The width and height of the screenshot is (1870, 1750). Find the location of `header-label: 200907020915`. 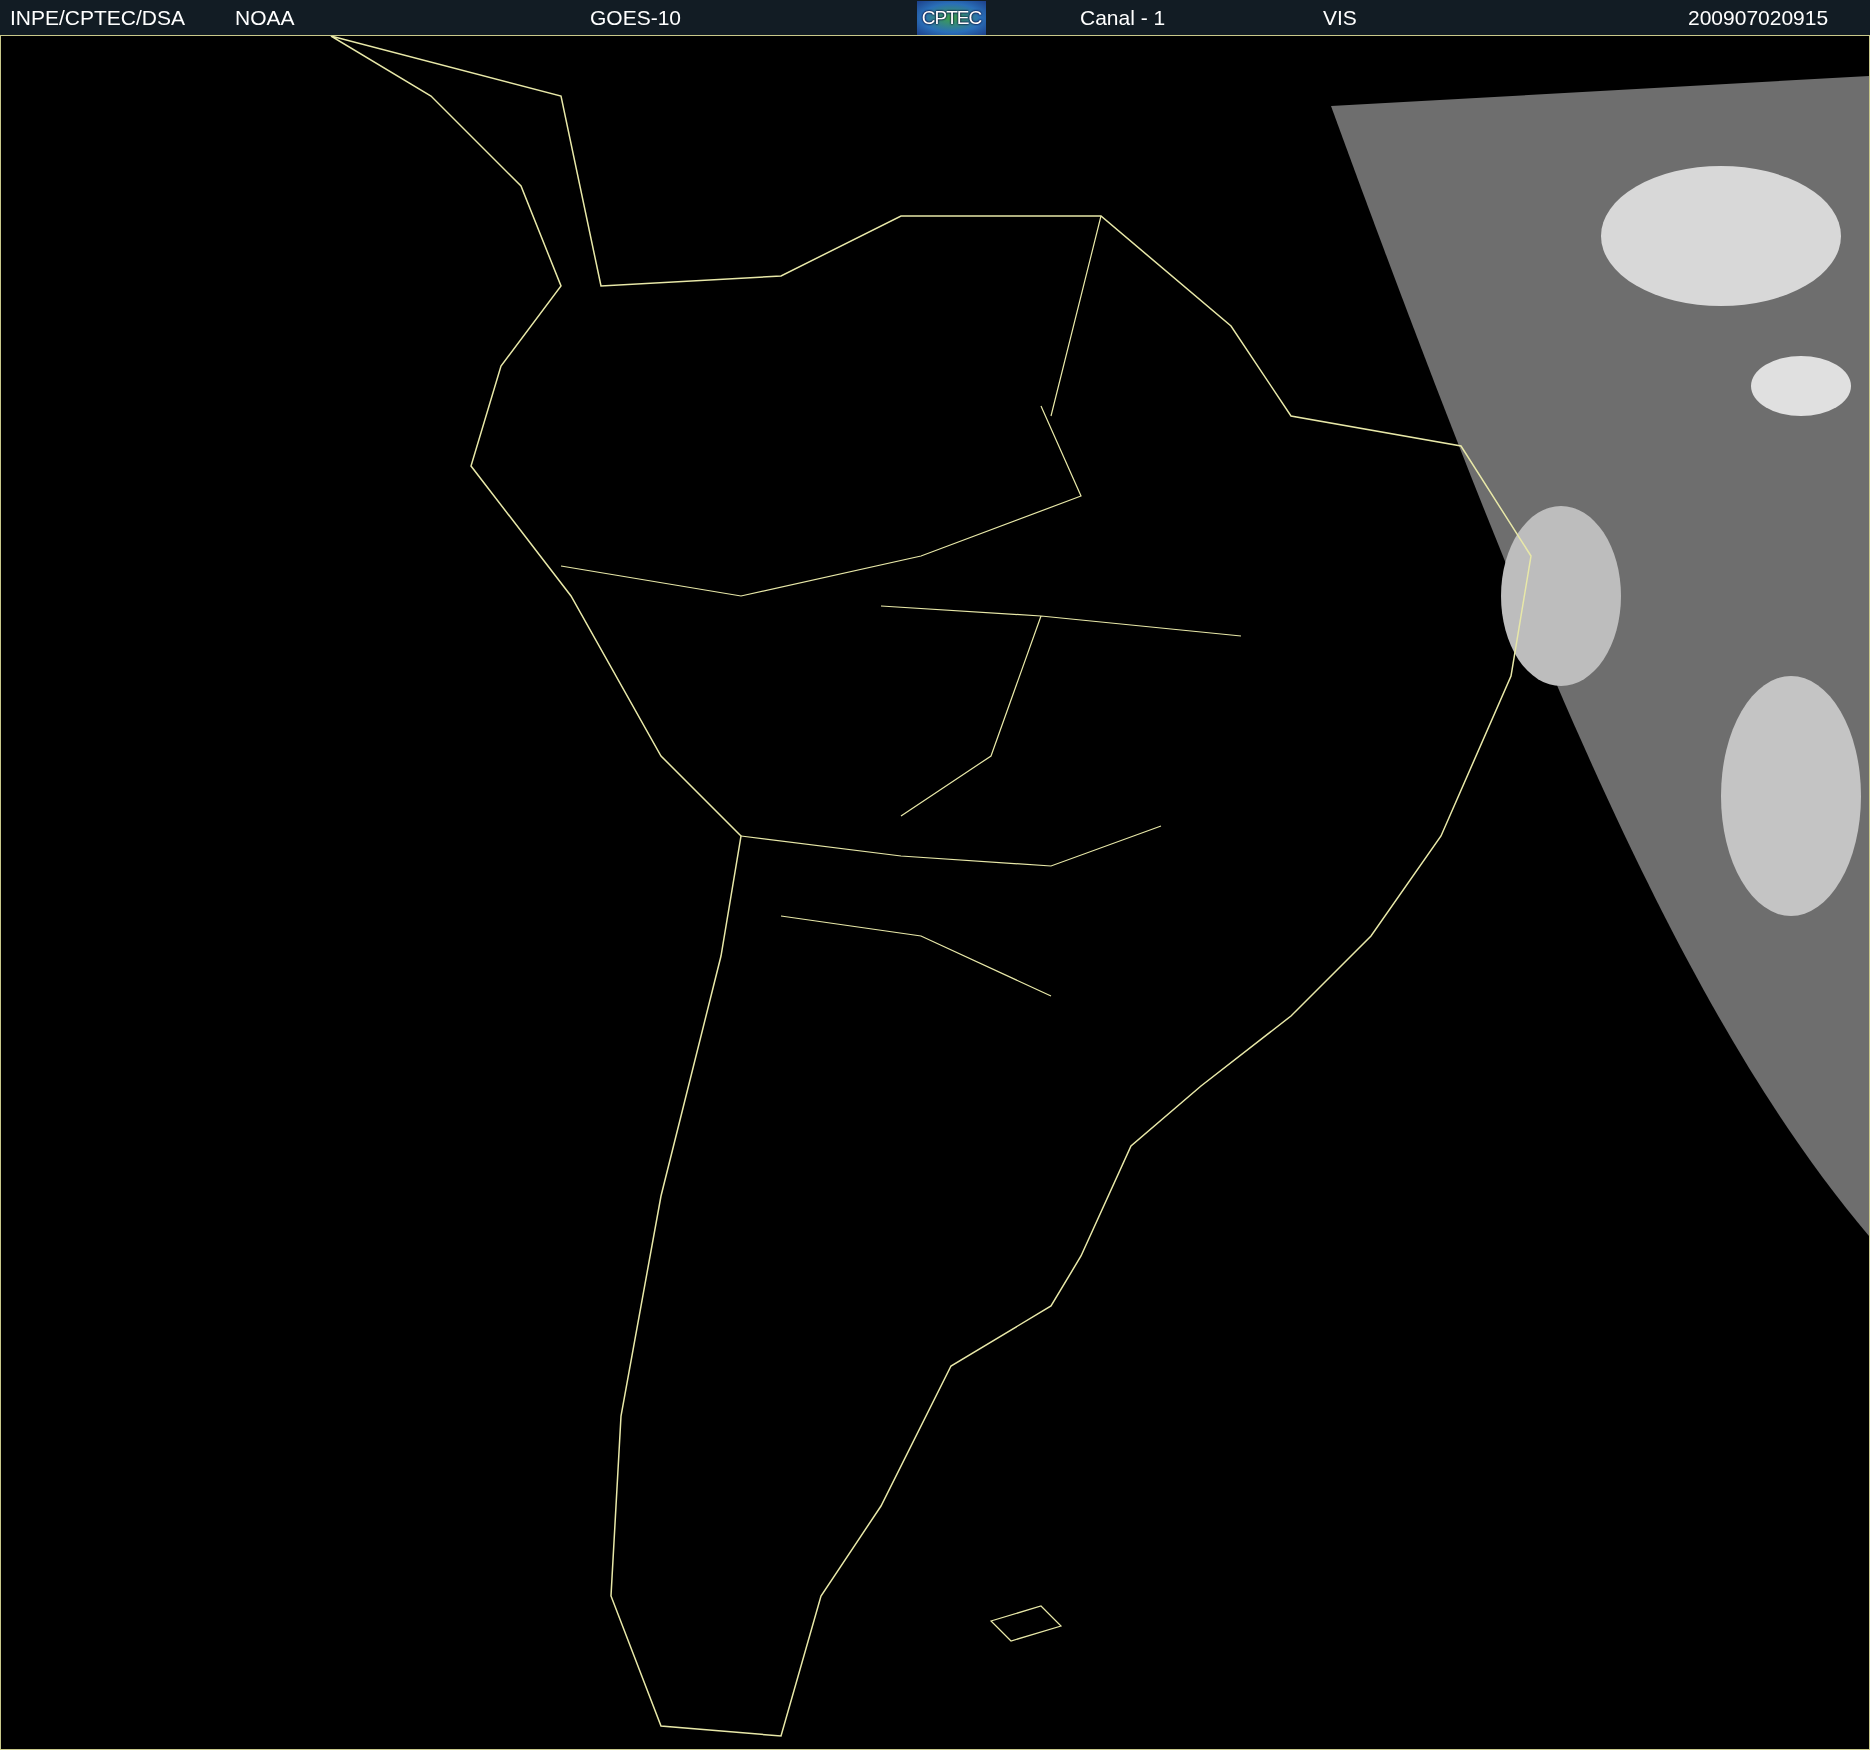

header-label: 200907020915 is located at coordinates (1758, 17).